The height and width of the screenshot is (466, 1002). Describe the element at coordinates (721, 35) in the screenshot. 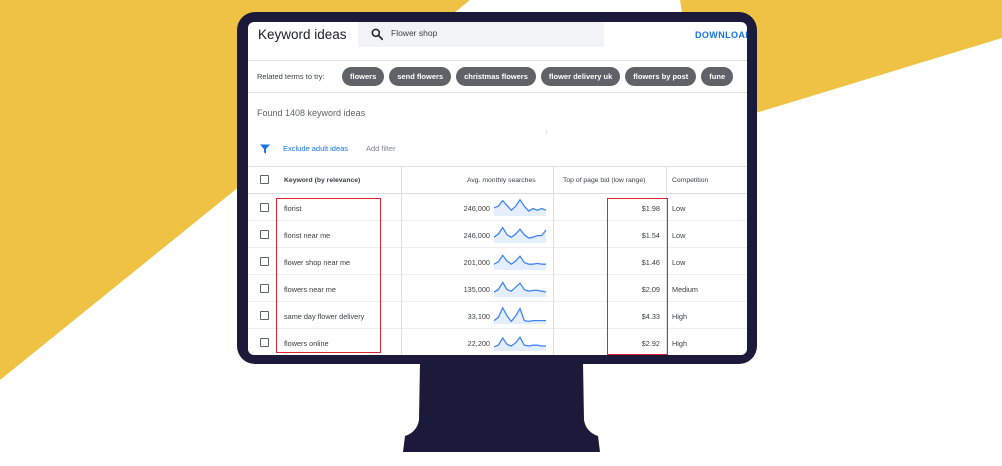

I see `download-button: DOWNLOAD` at that location.